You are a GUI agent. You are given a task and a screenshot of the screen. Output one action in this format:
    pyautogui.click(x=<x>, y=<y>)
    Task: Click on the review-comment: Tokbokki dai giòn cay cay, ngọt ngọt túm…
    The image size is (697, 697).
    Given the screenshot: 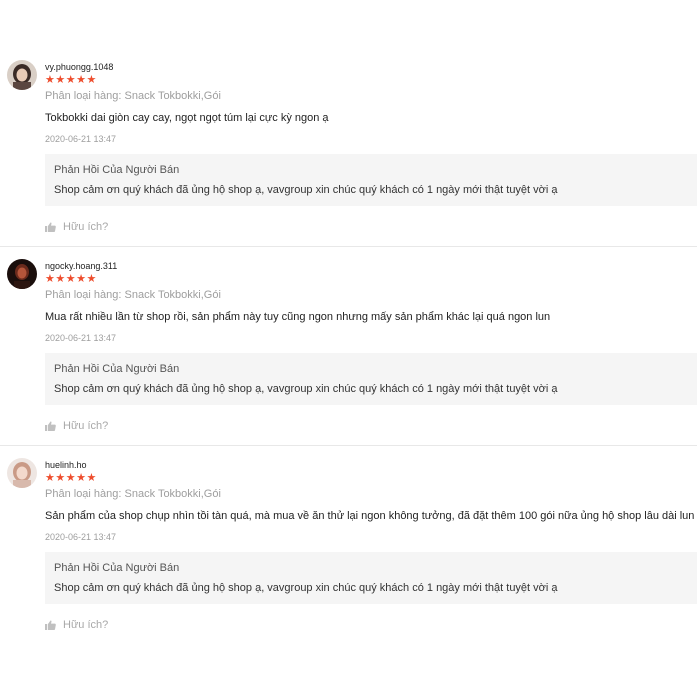 What is the action you would take?
    pyautogui.click(x=187, y=118)
    